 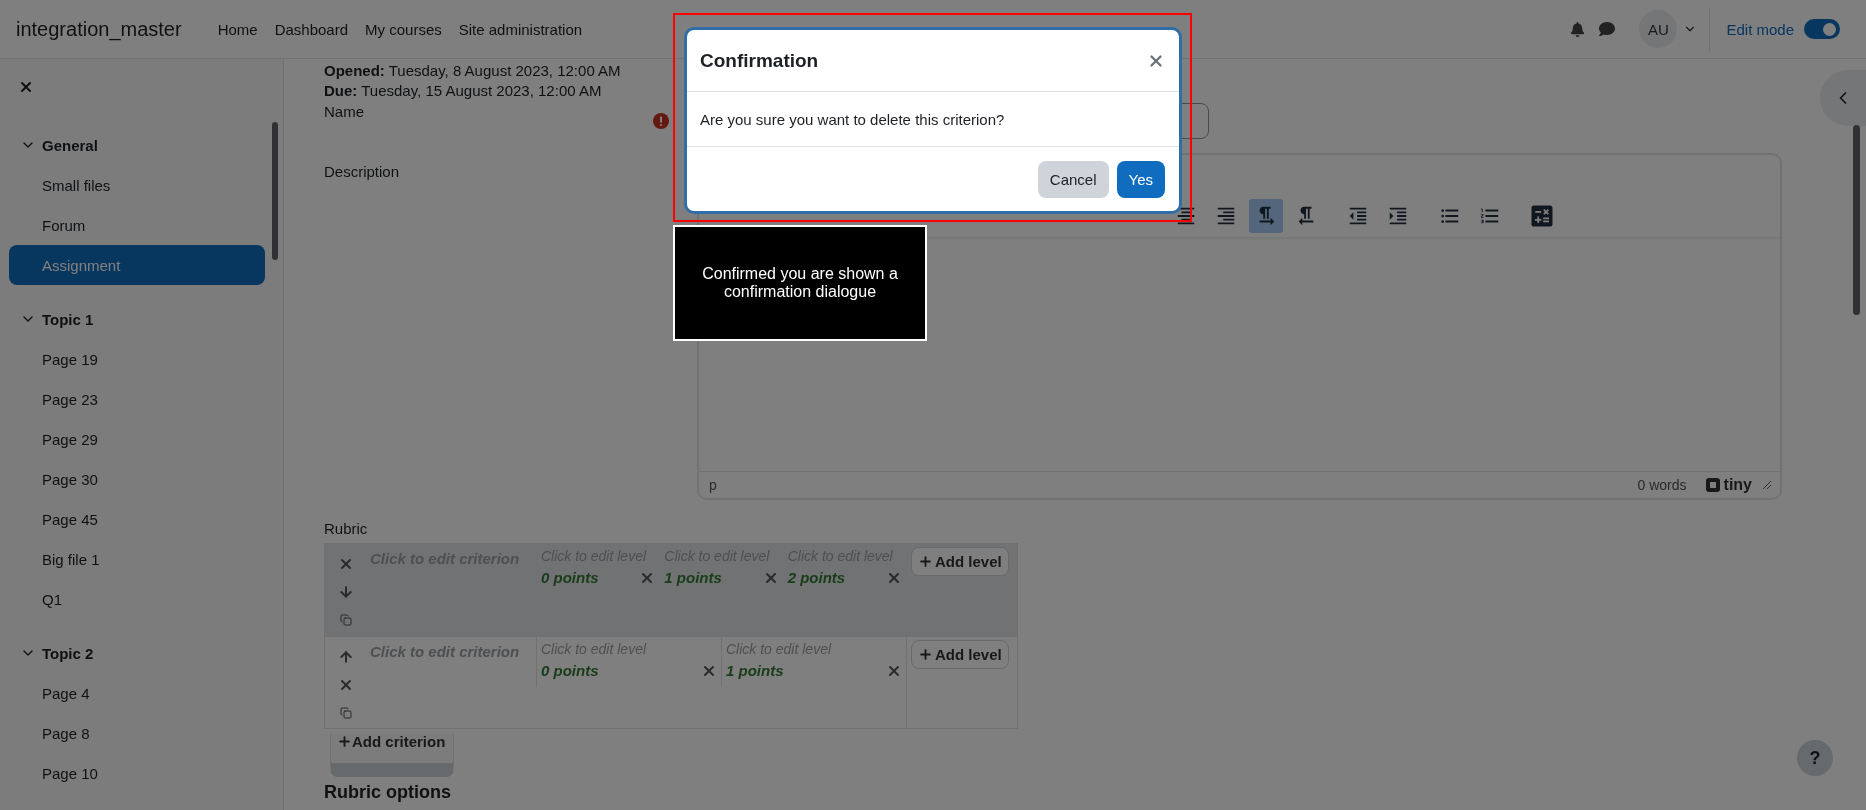 What do you see at coordinates (137, 693) in the screenshot?
I see `sidebar-item: Page 4` at bounding box center [137, 693].